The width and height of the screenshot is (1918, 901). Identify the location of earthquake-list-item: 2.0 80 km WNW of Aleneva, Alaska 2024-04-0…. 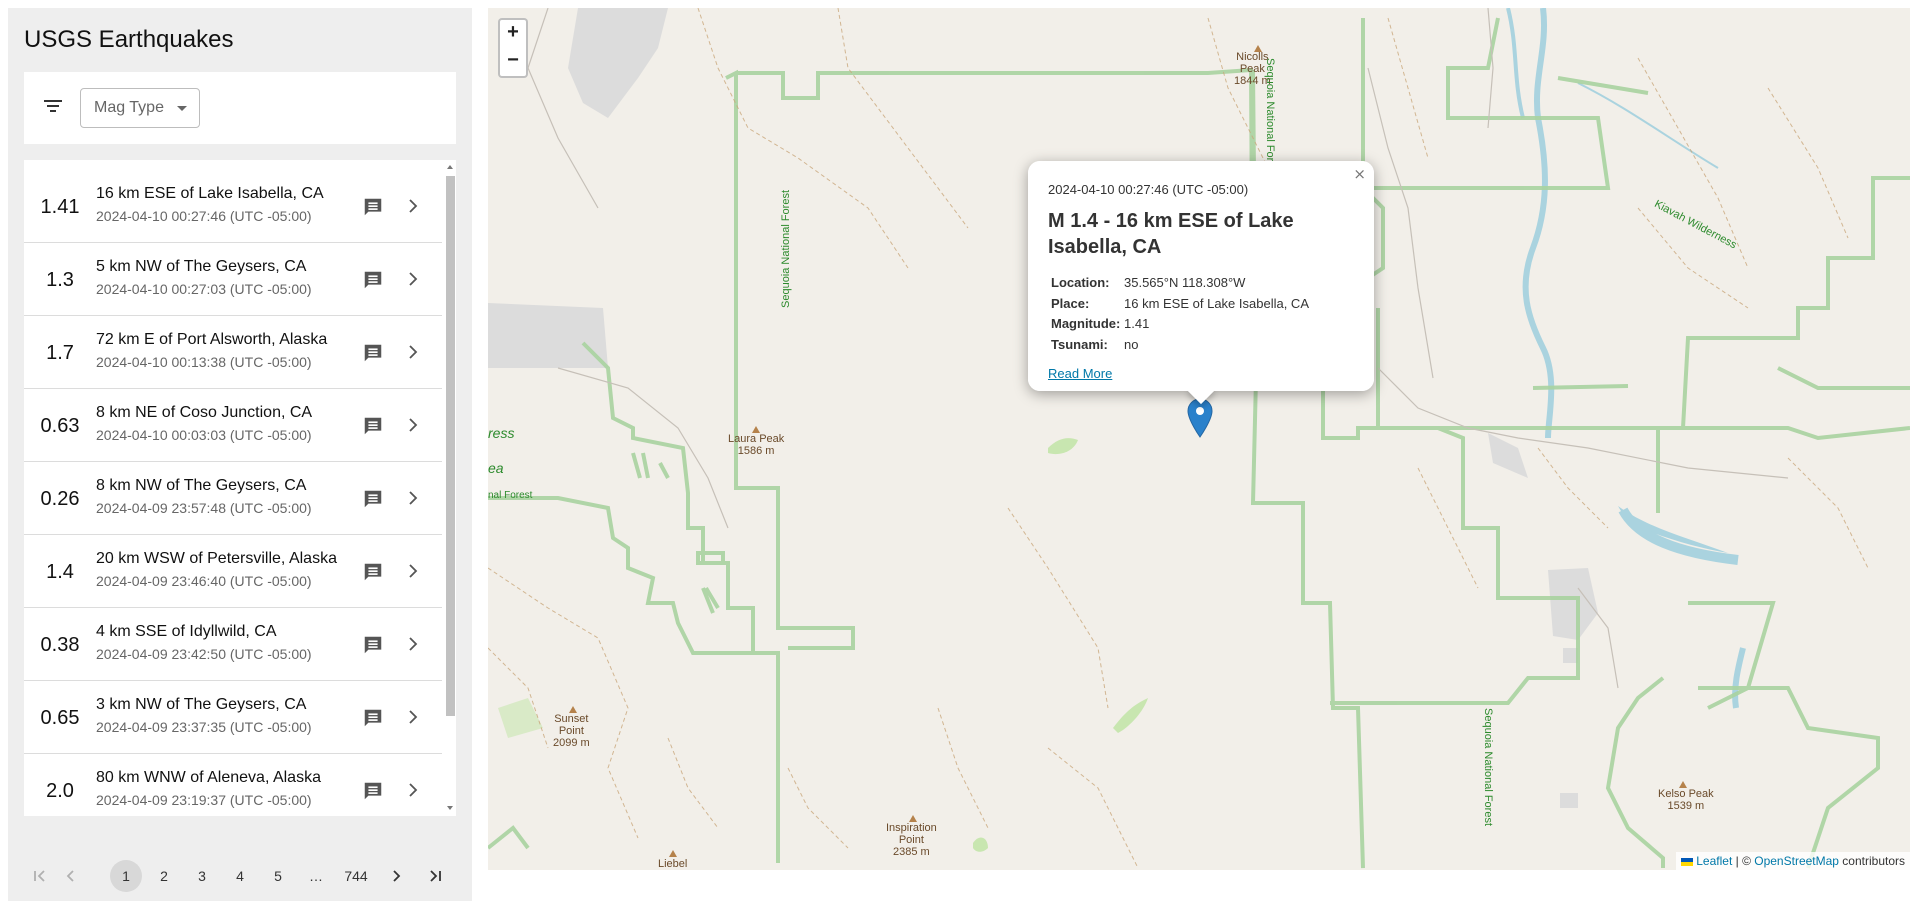
(233, 785).